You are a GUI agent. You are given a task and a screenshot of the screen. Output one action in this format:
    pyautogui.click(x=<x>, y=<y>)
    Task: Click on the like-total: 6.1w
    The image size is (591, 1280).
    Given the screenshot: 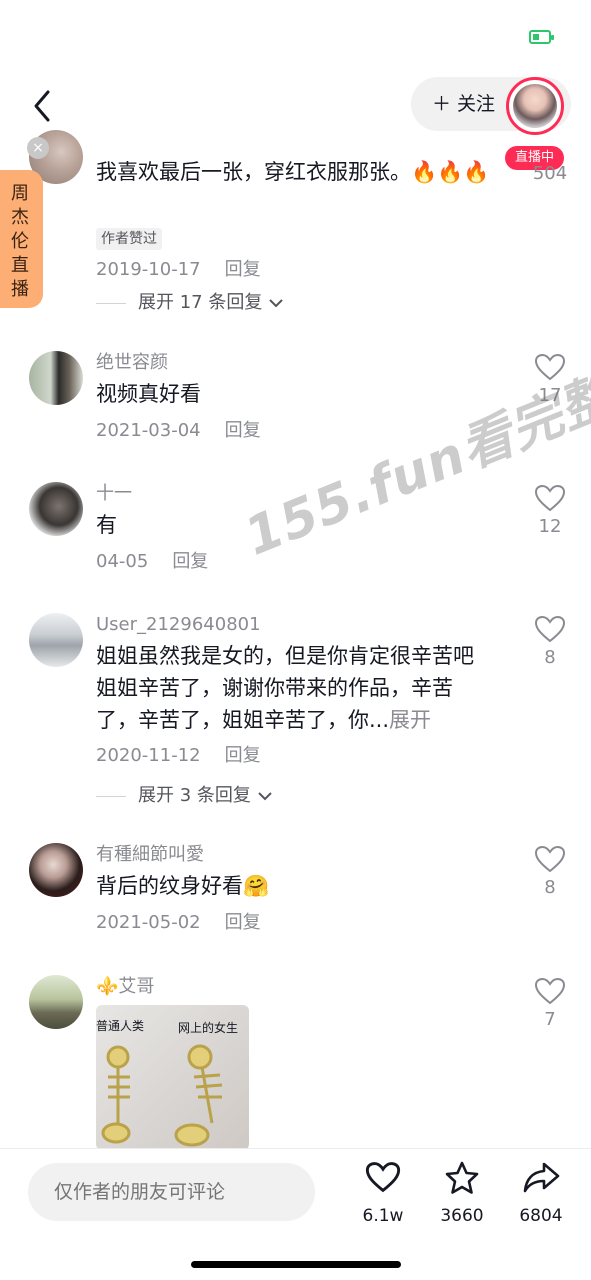 What is the action you would take?
    pyautogui.click(x=383, y=1216)
    